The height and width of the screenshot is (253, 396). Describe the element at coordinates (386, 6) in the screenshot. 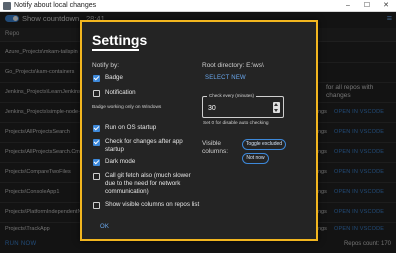

I see `close-button: ✕` at that location.